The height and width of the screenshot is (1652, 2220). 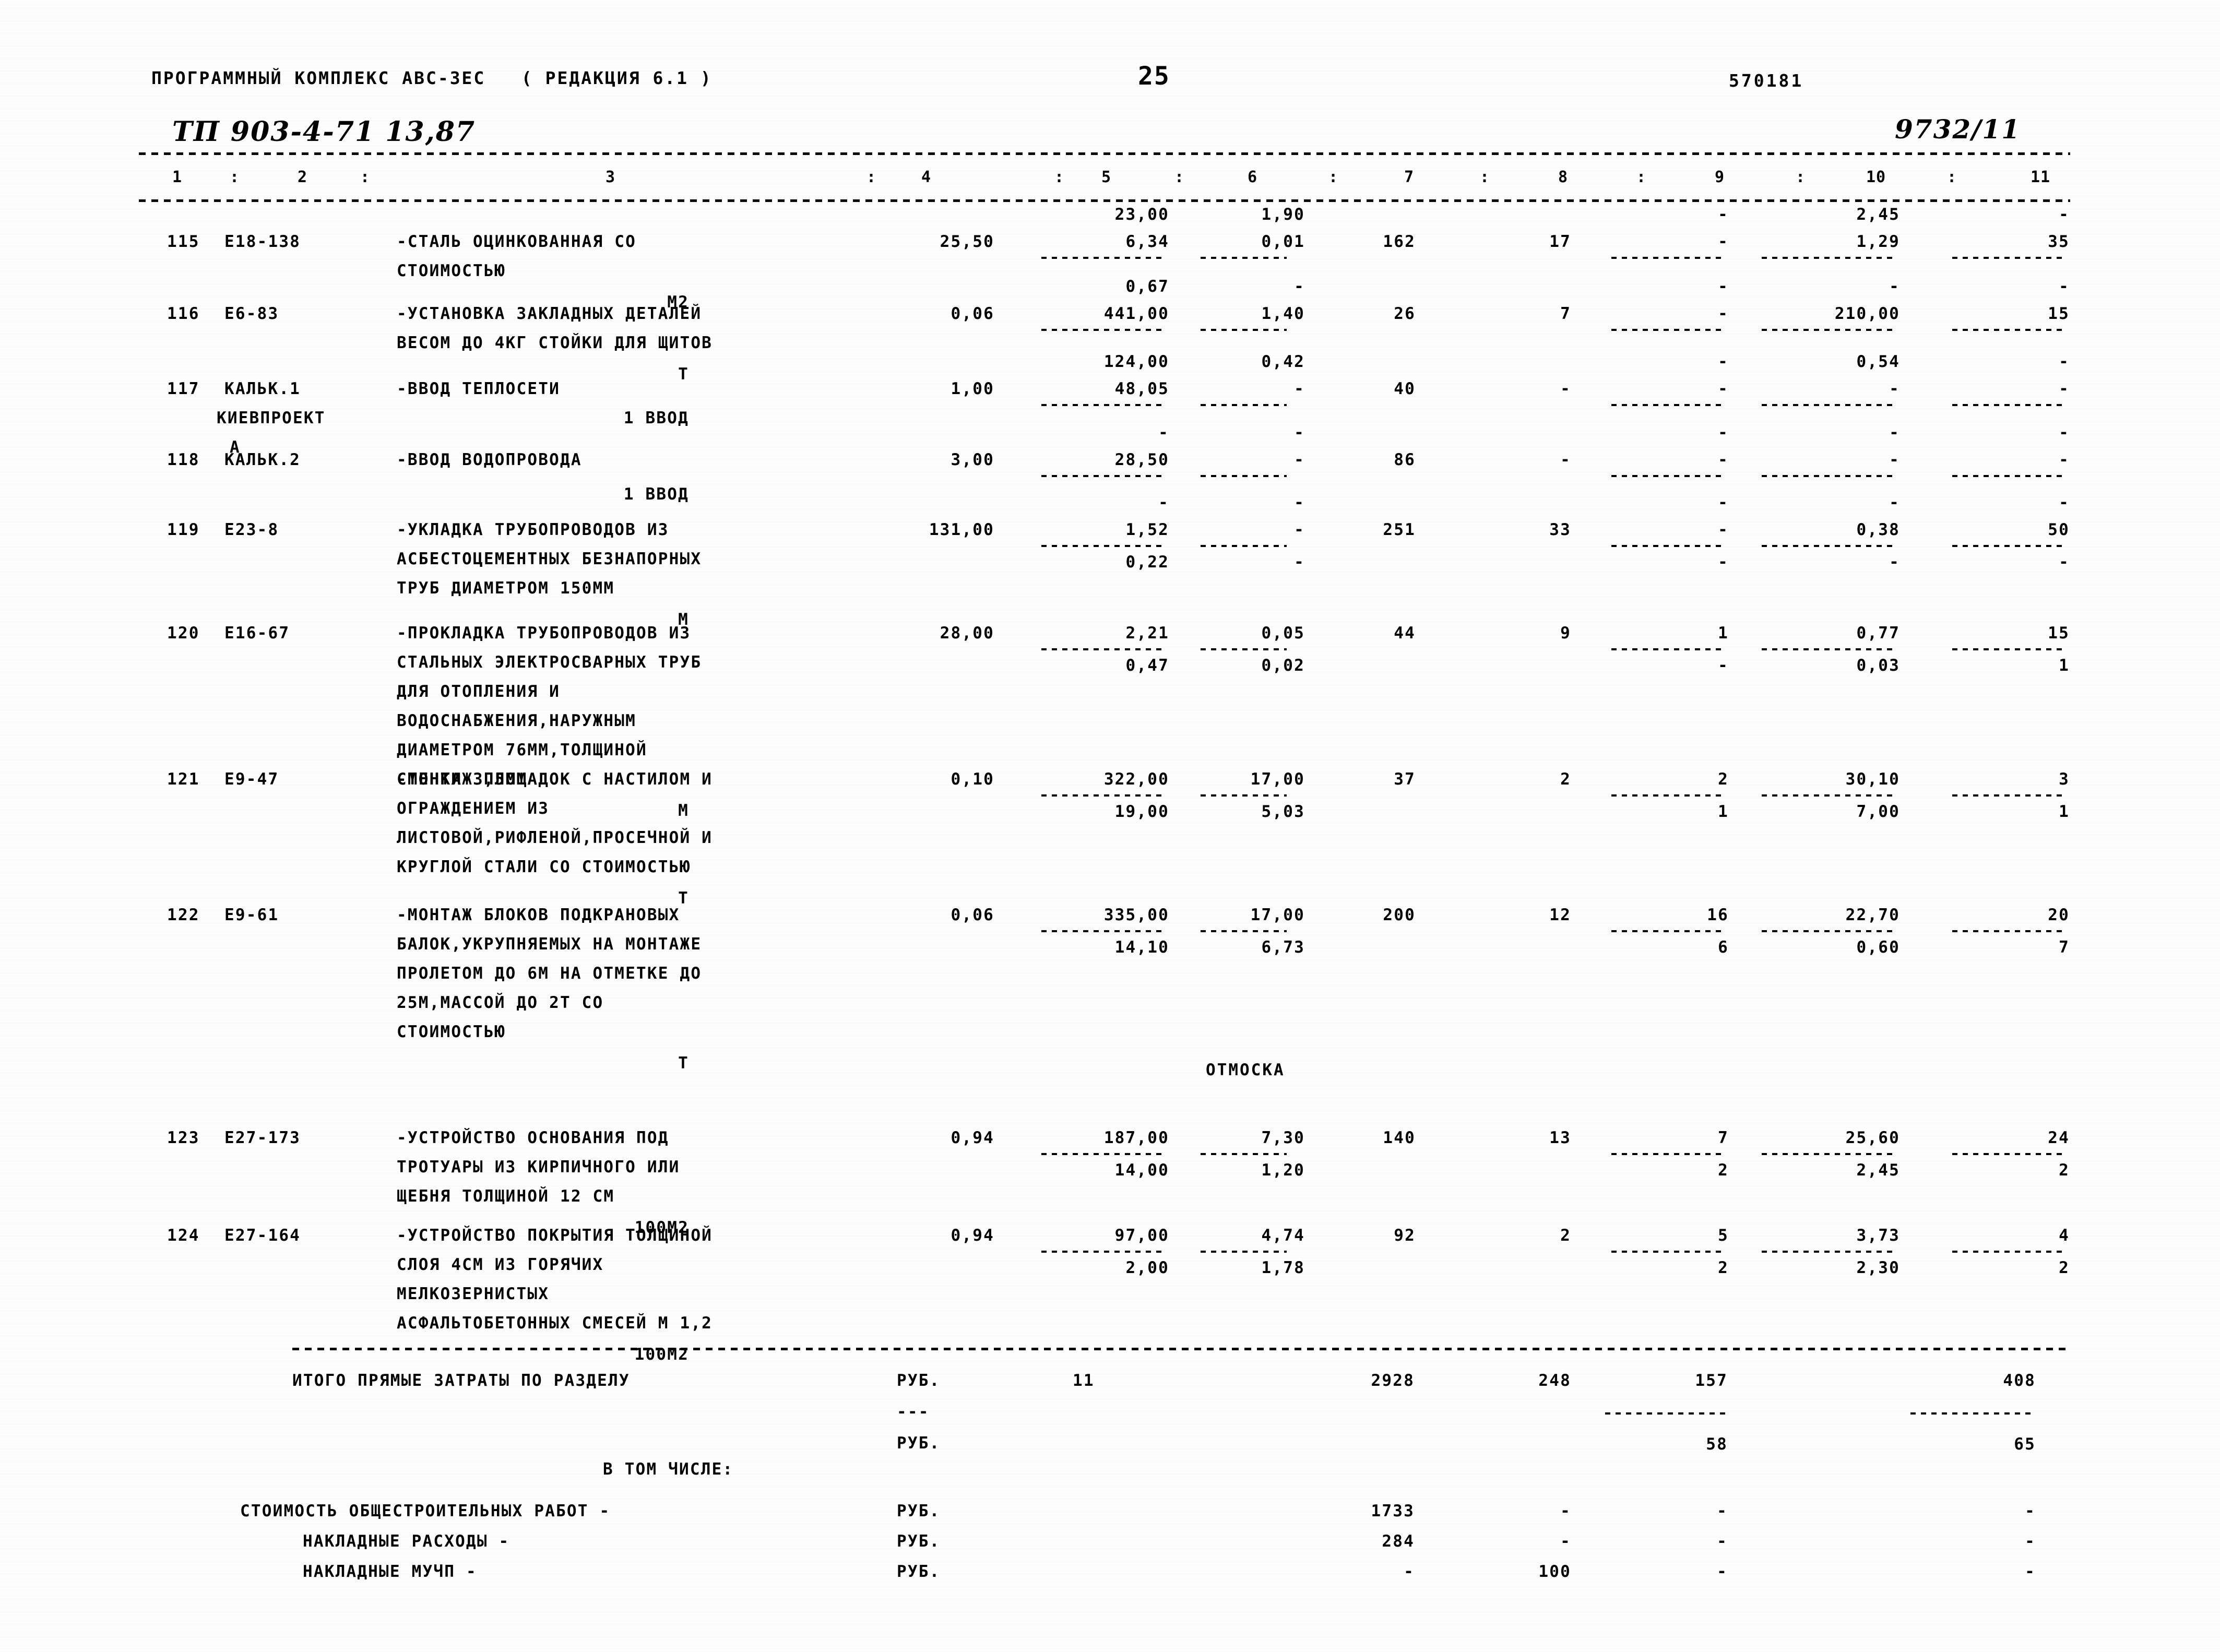 I want to click on row-labor-top-118: -, so click(x=2064, y=432).